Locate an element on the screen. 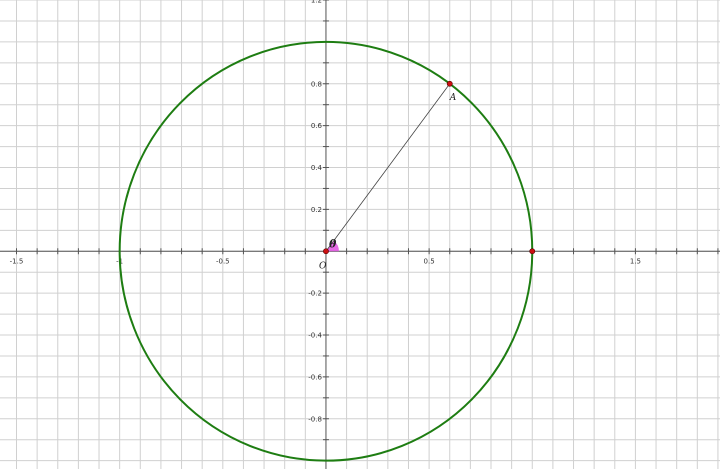  y-tick-label: -0.2 is located at coordinates (315, 294).